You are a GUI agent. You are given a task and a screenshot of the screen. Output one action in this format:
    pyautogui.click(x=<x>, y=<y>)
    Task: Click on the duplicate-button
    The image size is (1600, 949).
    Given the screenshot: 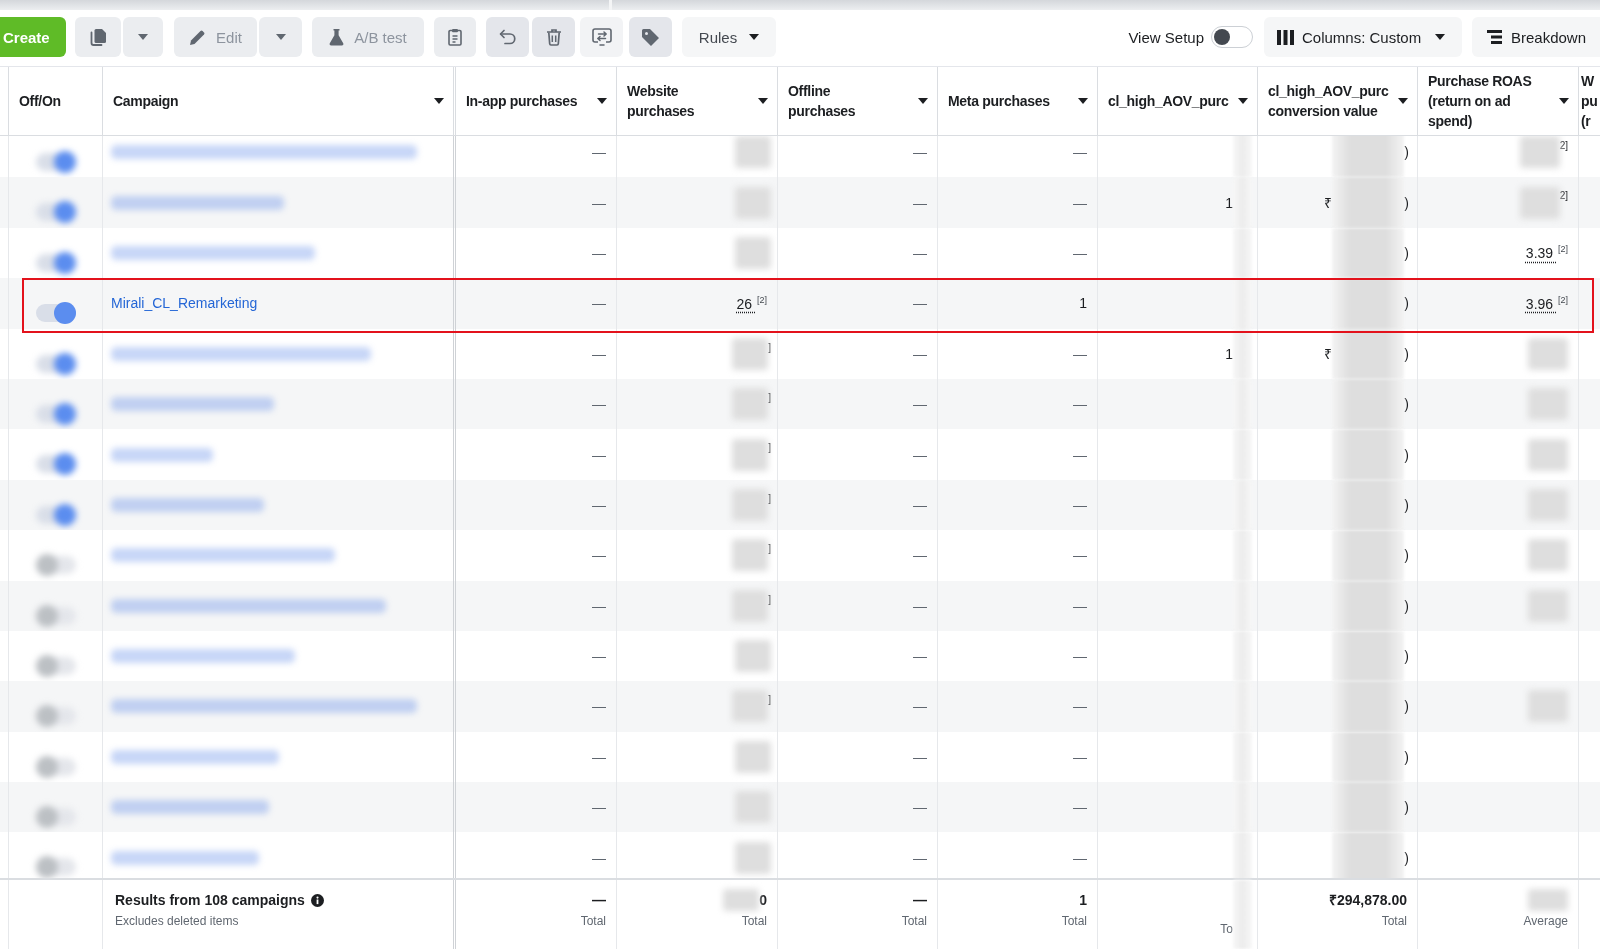 What is the action you would take?
    pyautogui.click(x=98, y=37)
    